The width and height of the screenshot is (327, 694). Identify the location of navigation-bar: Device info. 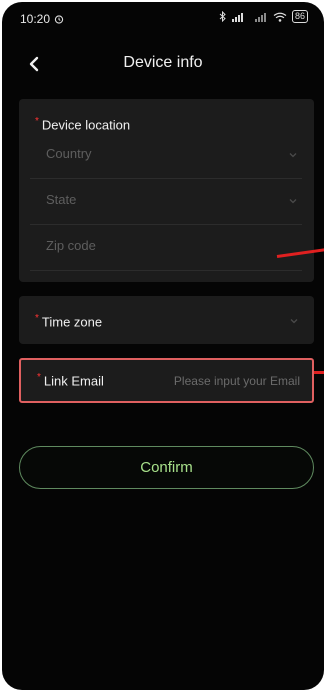
(163, 64).